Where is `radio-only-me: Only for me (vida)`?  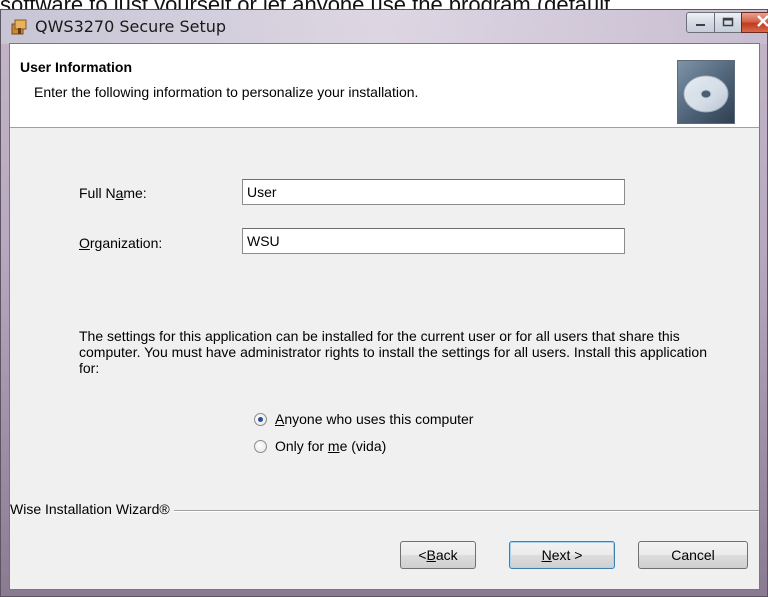
radio-only-me: Only for me (vida) is located at coordinates (320, 446).